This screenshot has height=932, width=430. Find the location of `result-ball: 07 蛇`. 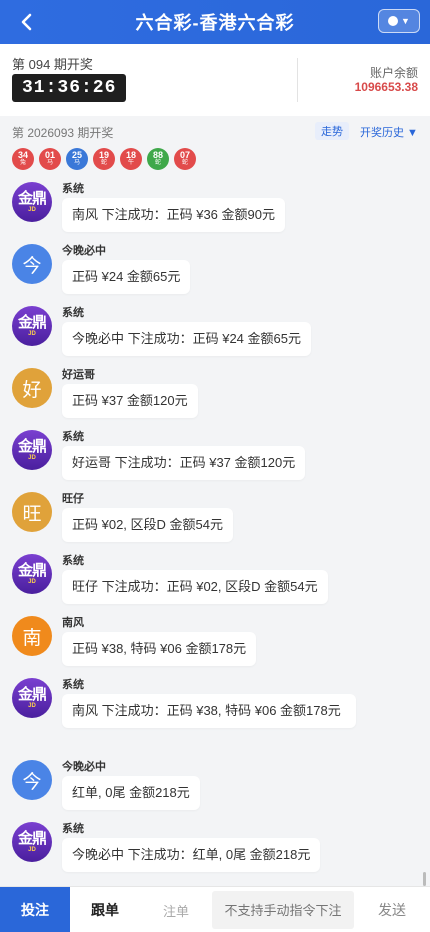

result-ball: 07 蛇 is located at coordinates (185, 159).